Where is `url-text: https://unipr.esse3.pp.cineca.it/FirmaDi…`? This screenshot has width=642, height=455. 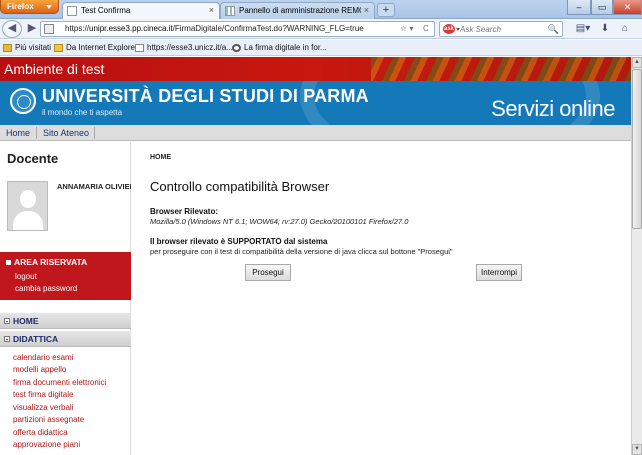
url-text: https://unipr.esse3.pp.cineca.it/FirmaDi… is located at coordinates (214, 29).